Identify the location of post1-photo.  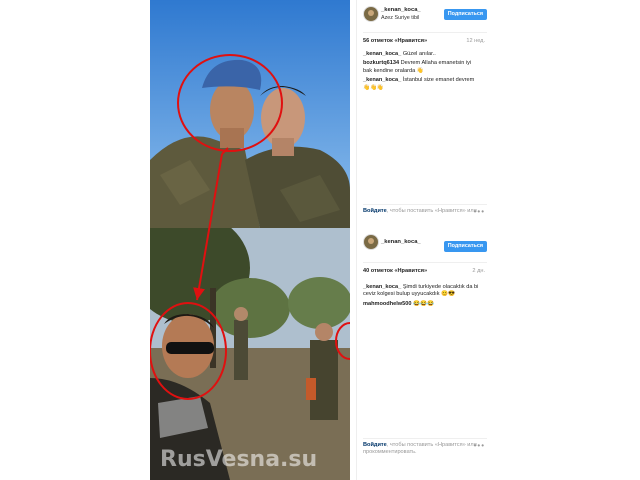
(250, 114).